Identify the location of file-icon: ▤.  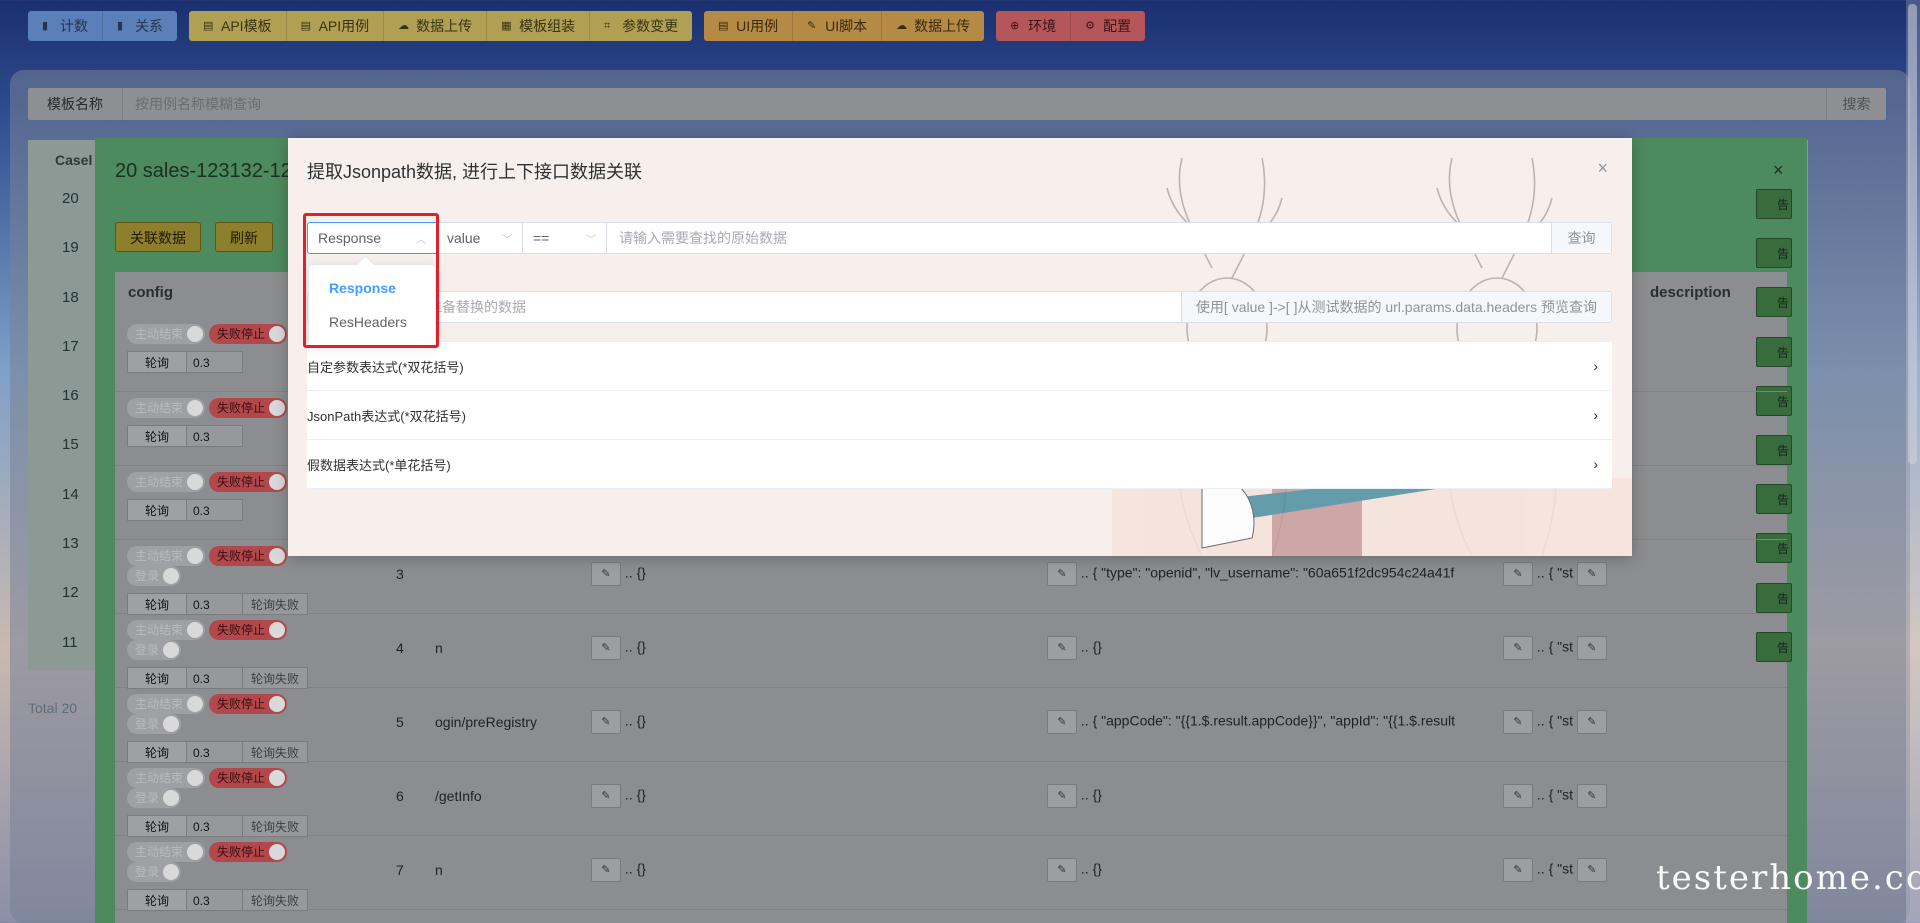
(208, 26).